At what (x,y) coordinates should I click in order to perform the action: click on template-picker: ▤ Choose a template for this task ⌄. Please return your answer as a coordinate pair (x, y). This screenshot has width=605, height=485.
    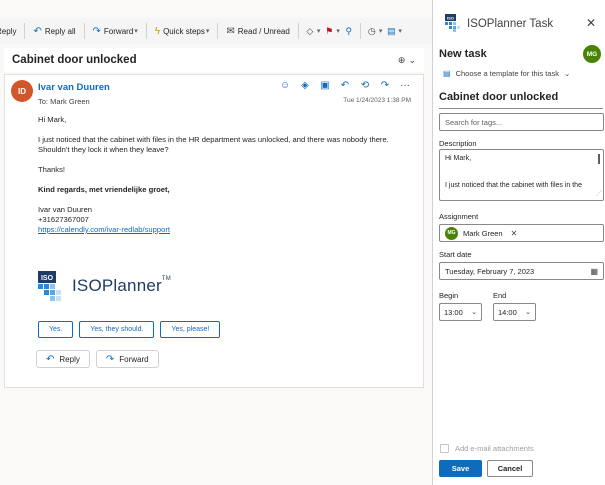
    Looking at the image, I should click on (506, 73).